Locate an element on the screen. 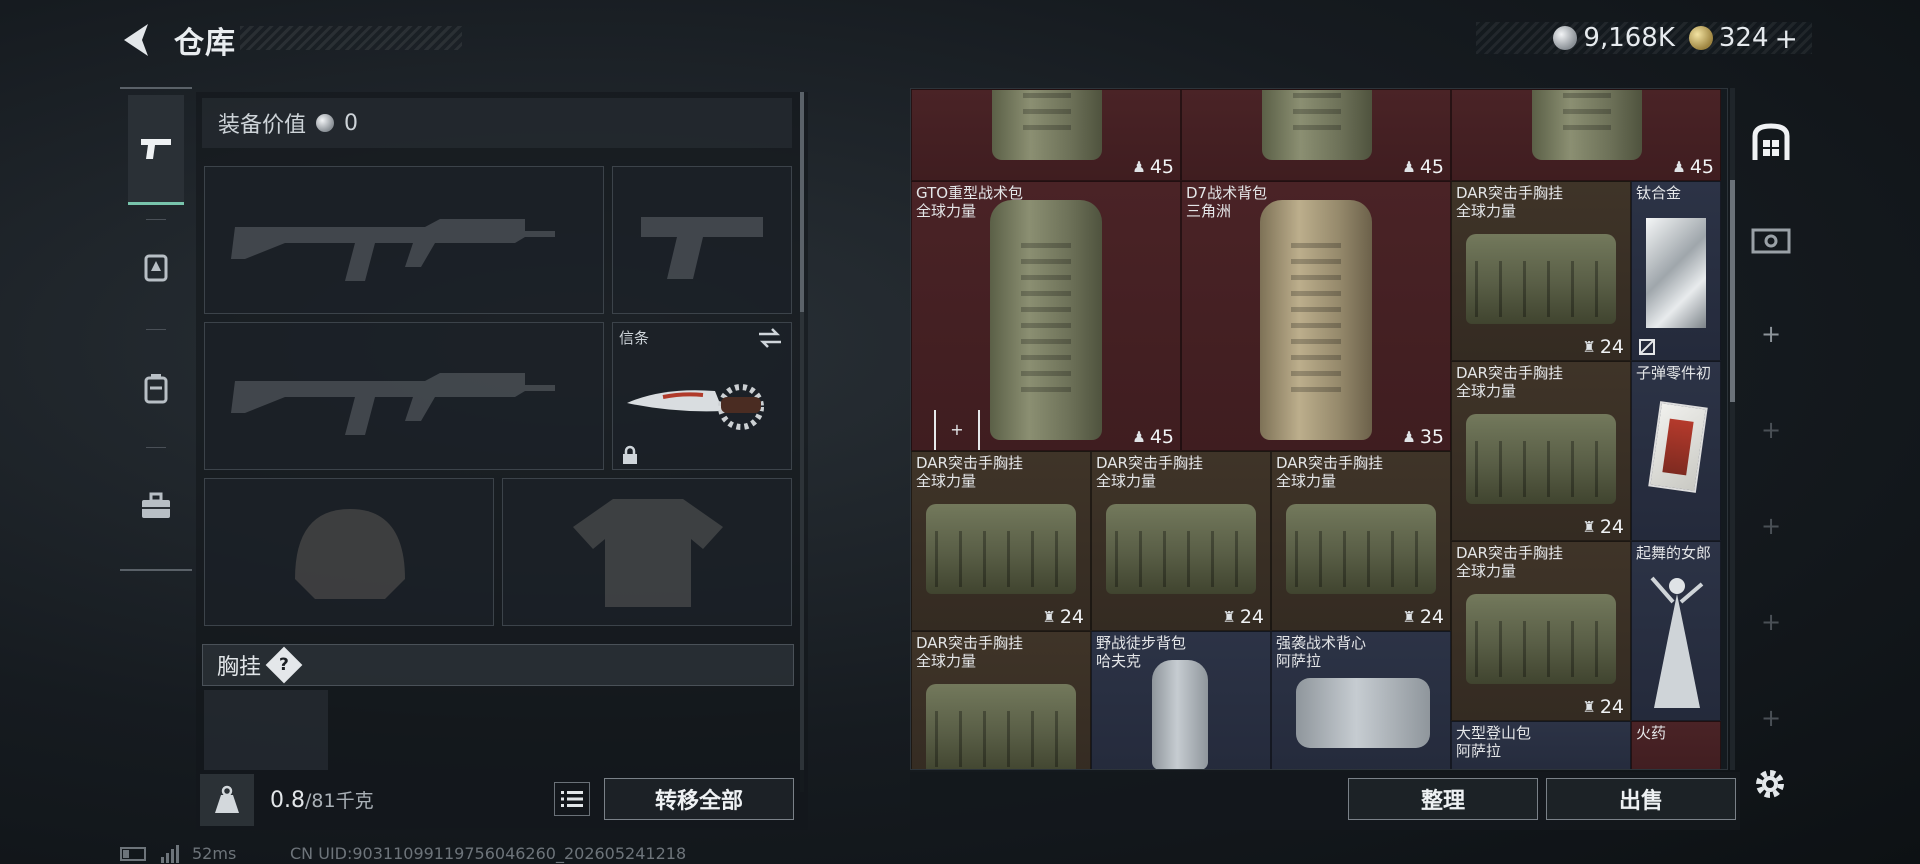 This screenshot has width=1920, height=864. stash-page-main is located at coordinates (1771, 142).